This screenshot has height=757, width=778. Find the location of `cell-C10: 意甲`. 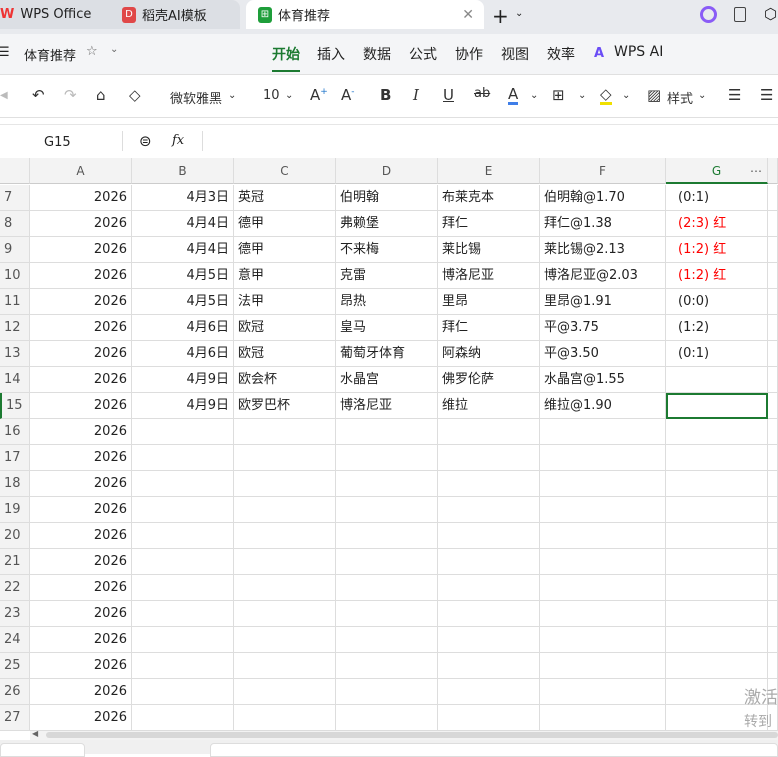

cell-C10: 意甲 is located at coordinates (285, 276).